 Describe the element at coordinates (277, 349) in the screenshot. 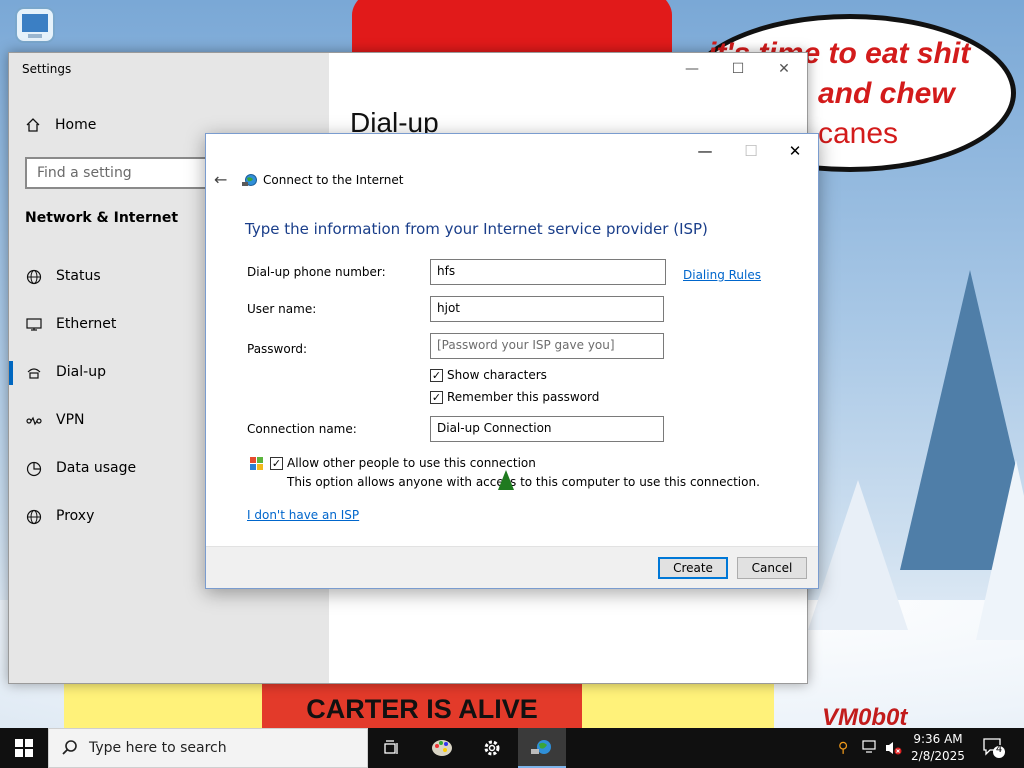

I see `password-label: Password:` at that location.